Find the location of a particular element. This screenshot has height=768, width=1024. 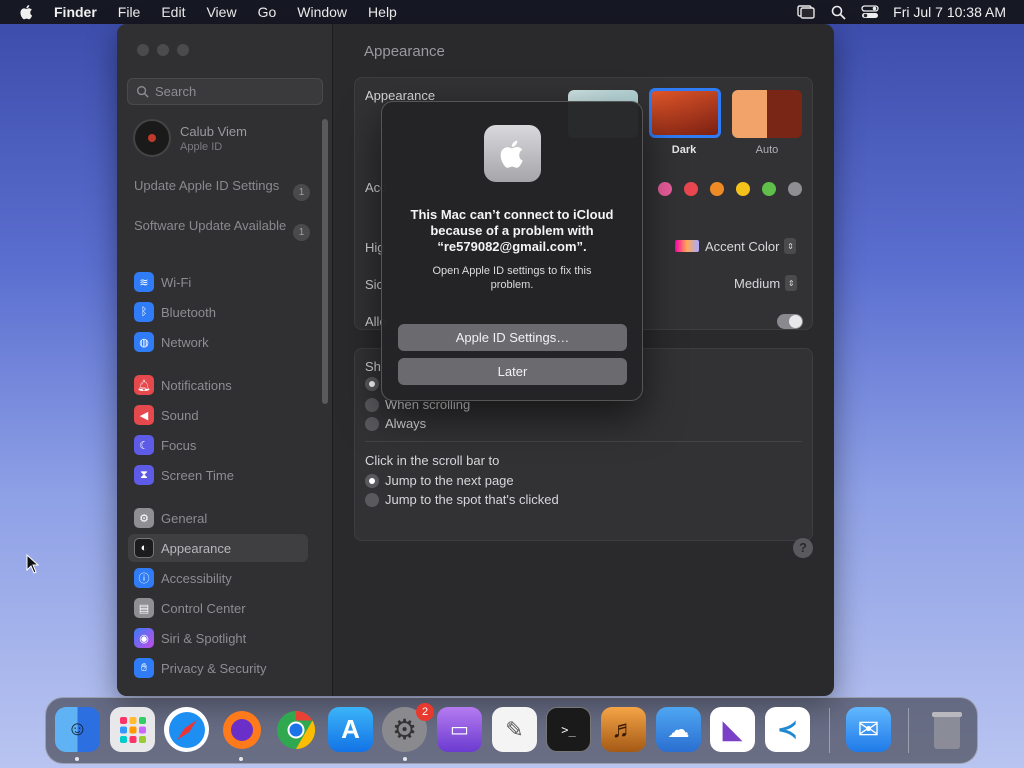

auto-mode-thumbnail is located at coordinates (767, 114).